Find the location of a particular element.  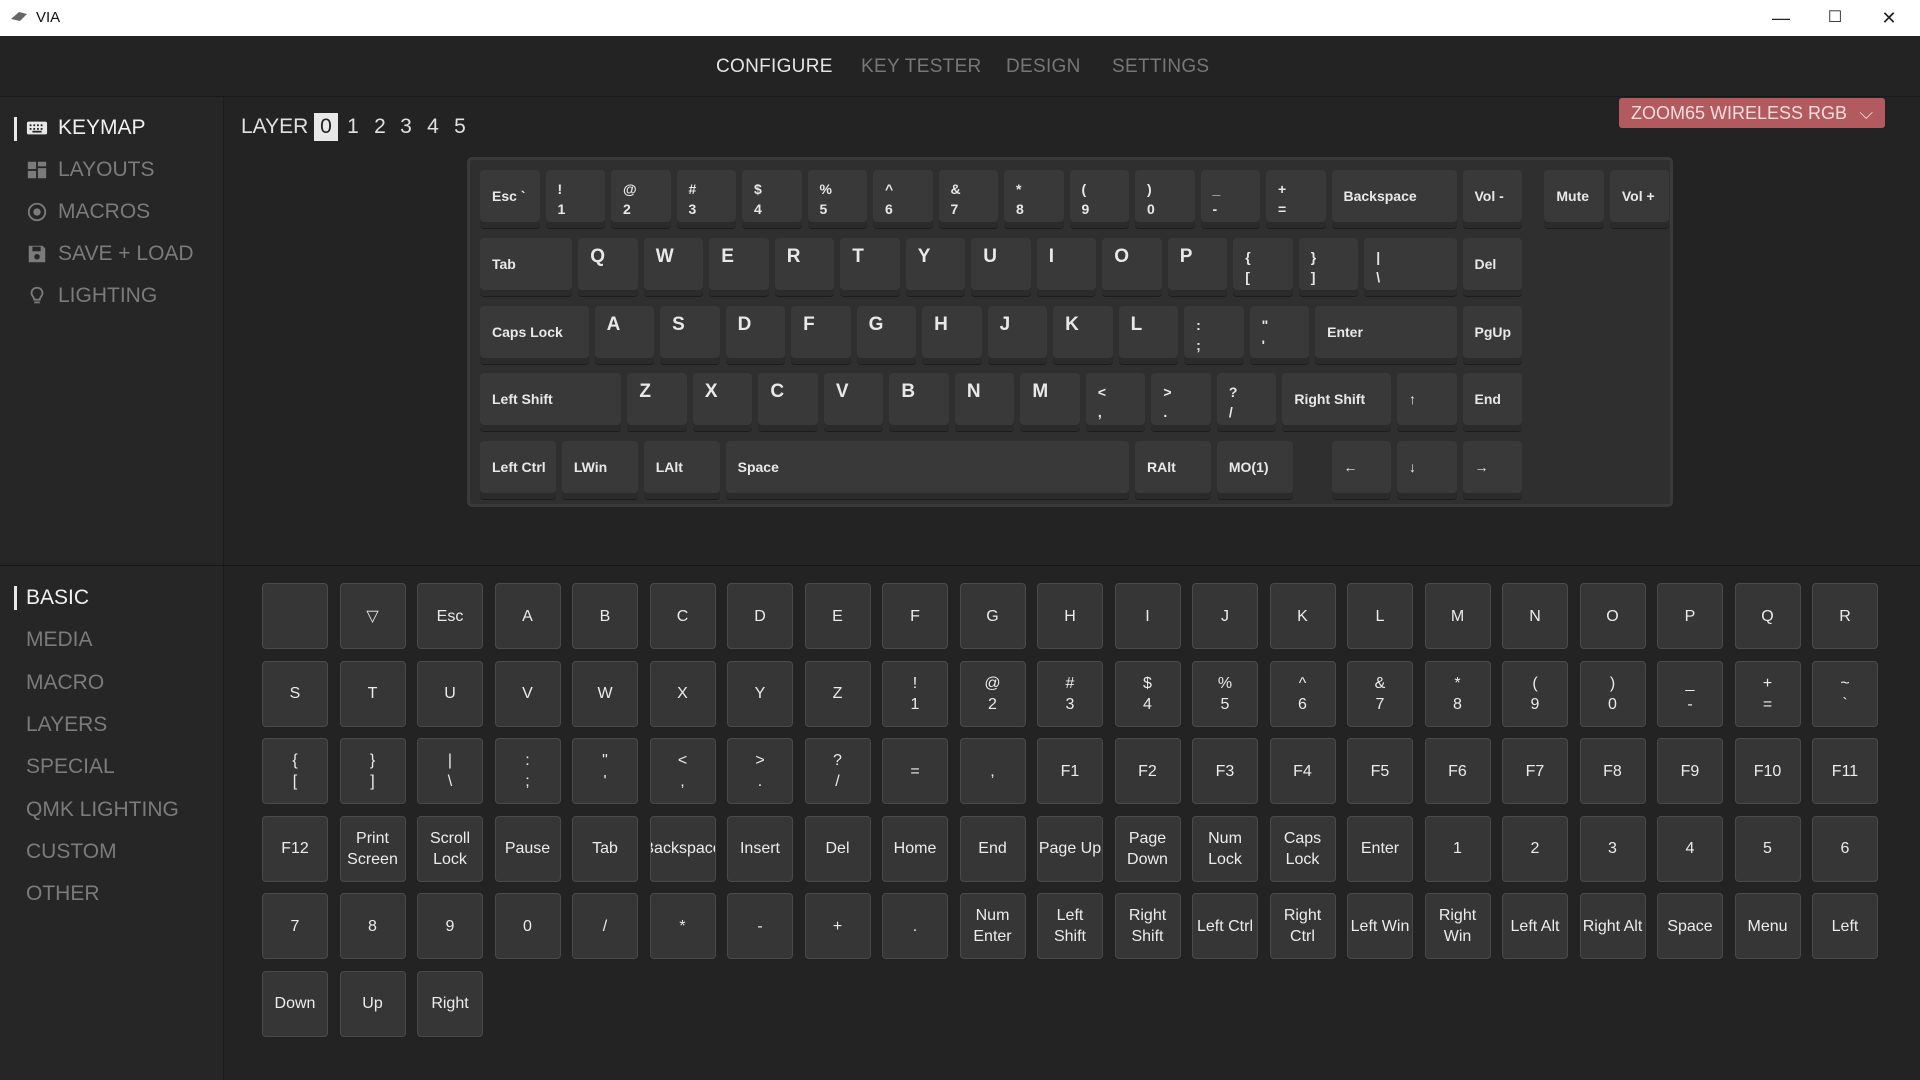

keycode-button: Up is located at coordinates (372, 1003).